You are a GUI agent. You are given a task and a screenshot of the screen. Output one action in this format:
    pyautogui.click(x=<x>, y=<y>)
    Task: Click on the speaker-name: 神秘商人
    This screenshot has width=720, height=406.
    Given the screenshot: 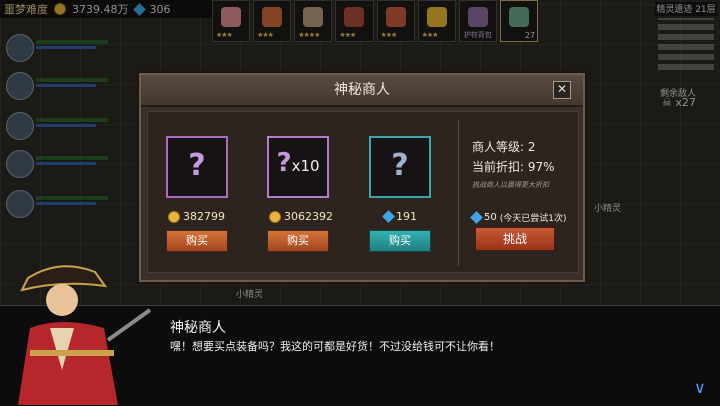 What is the action you would take?
    pyautogui.click(x=198, y=328)
    